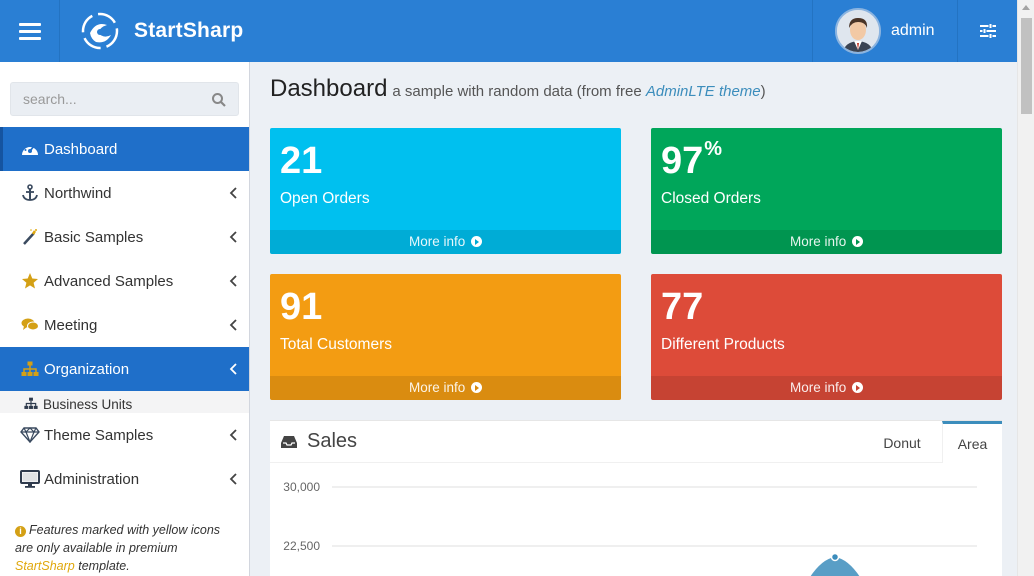 Image resolution: width=1034 pixels, height=576 pixels. I want to click on sidebar-item-advanced-samples: Advanced Samples, so click(124, 281).